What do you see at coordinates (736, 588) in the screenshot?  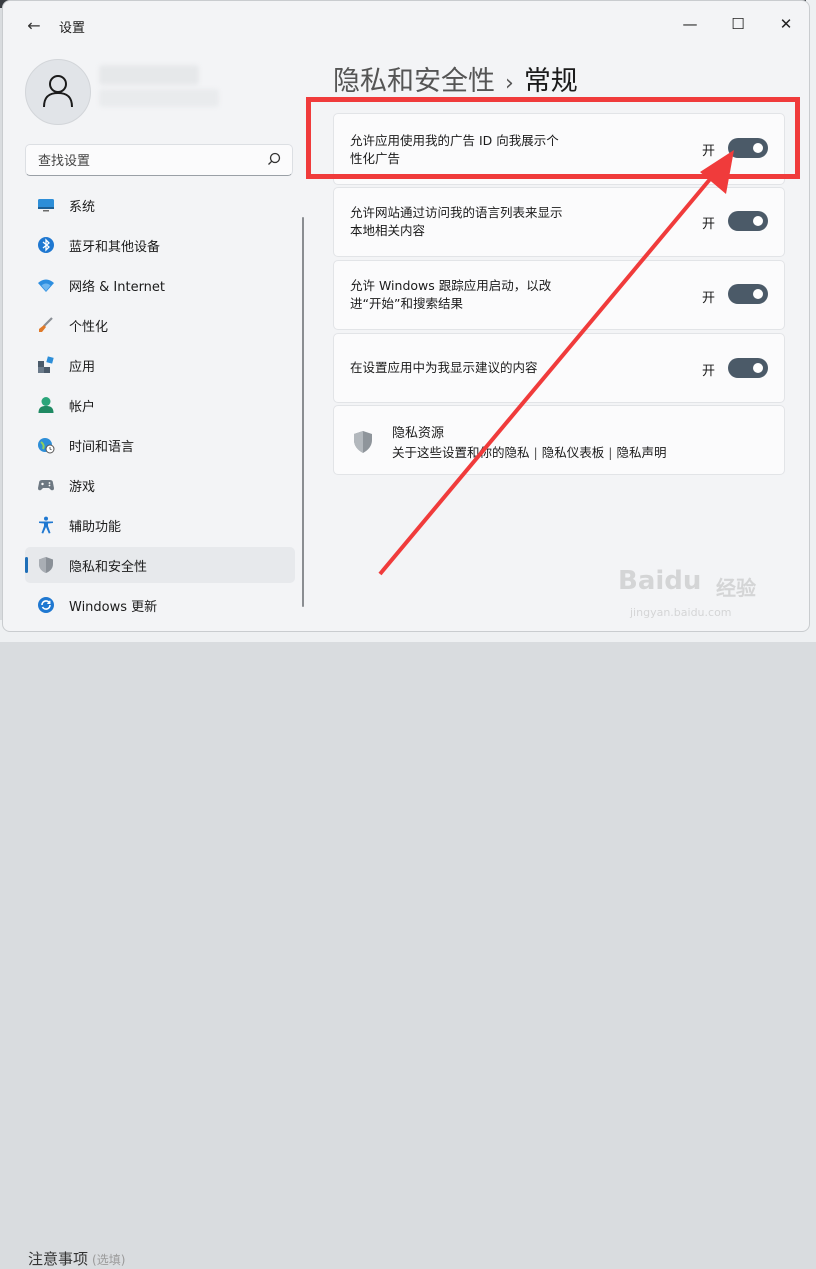 I see `watermark-cn: 经验` at bounding box center [736, 588].